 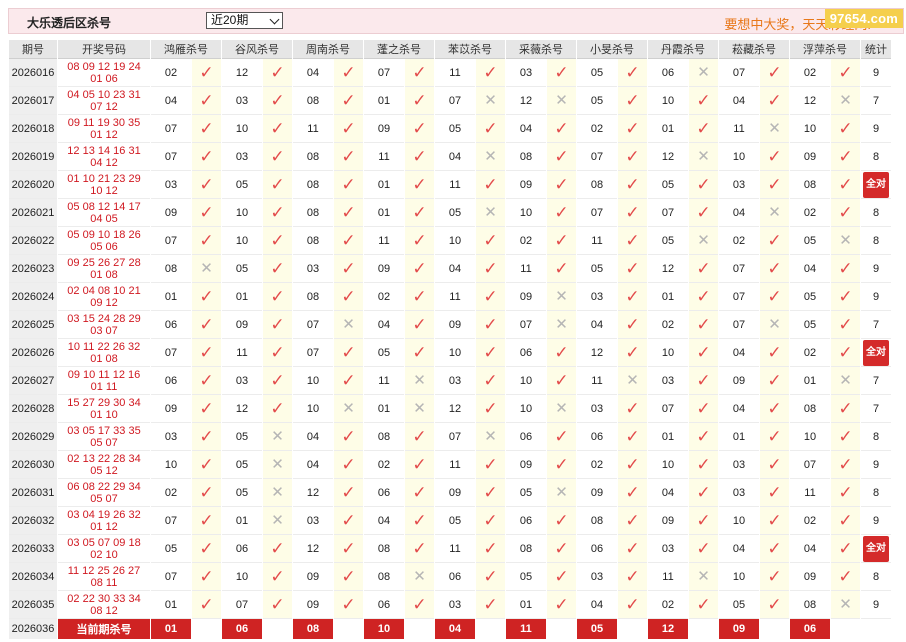 I want to click on draw-back: 09 12, so click(x=104, y=302).